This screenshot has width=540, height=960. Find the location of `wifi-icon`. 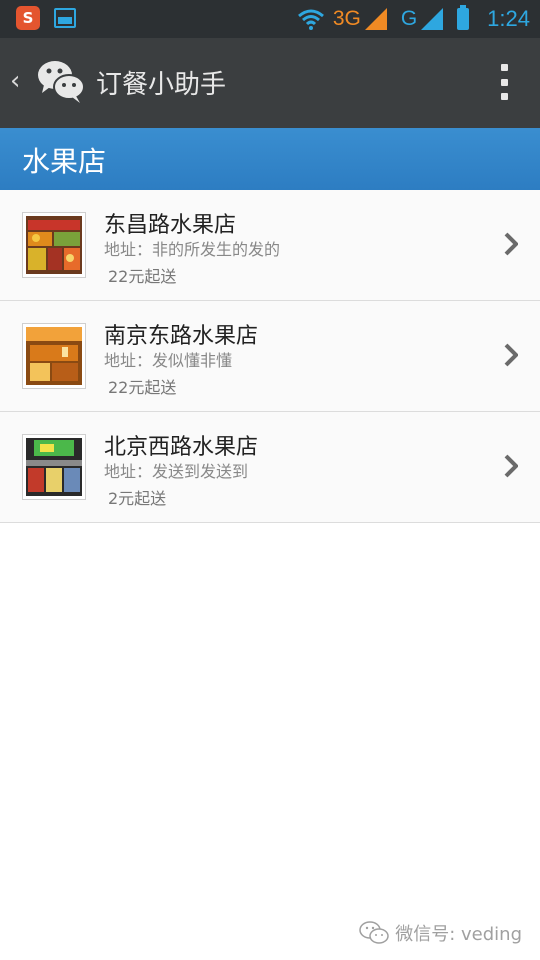

wifi-icon is located at coordinates (310, 19).